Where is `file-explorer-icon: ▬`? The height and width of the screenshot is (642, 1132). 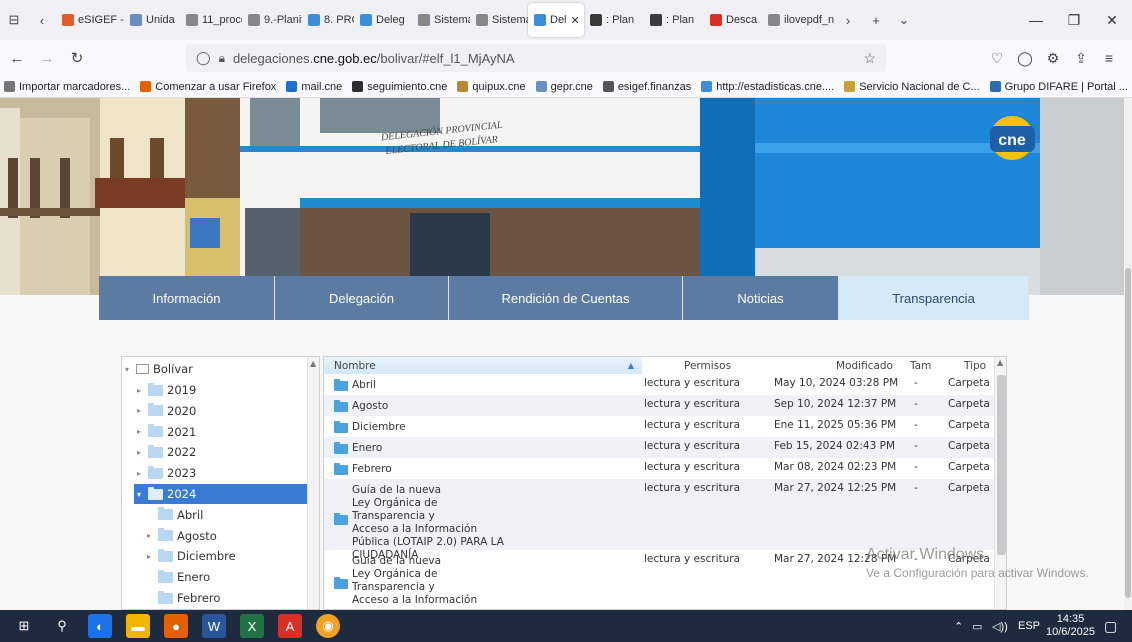
file-explorer-icon: ▬ is located at coordinates (138, 626).